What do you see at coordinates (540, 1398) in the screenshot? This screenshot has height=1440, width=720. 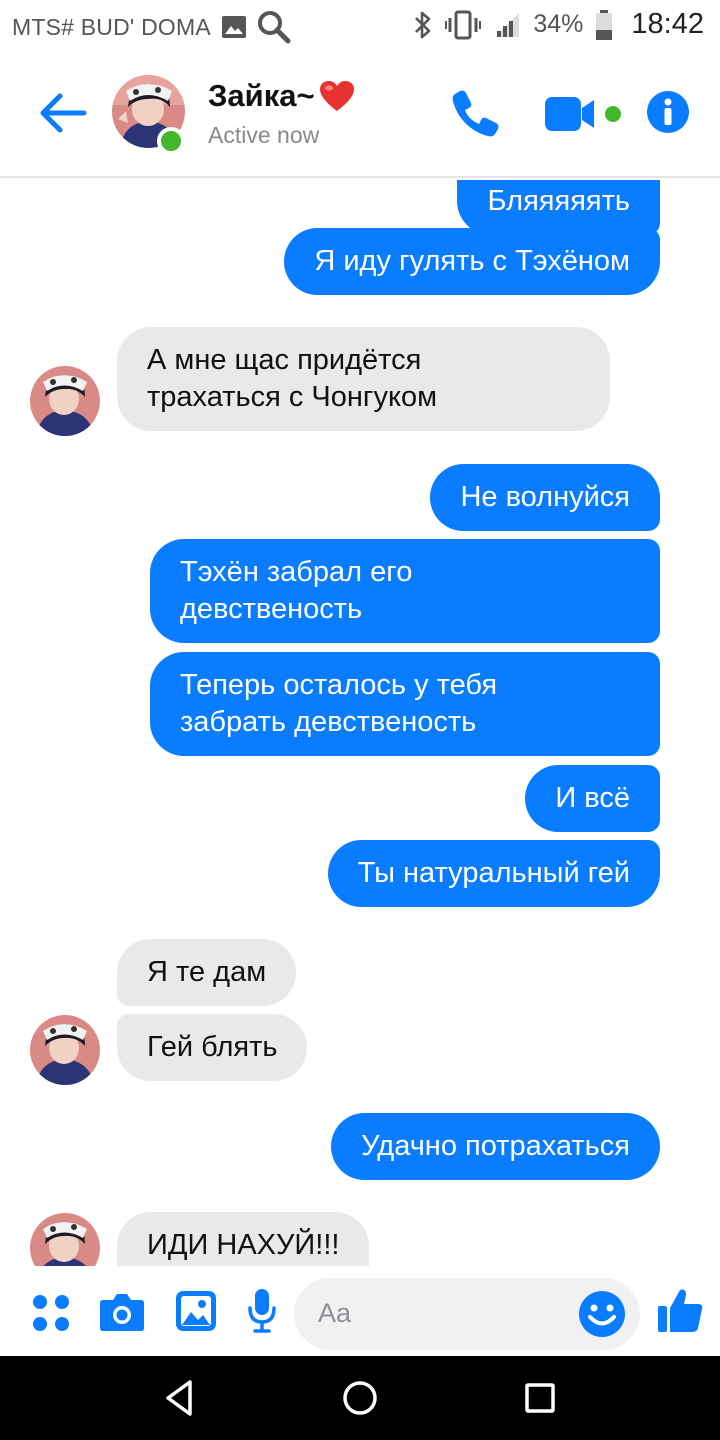 I see `recents-square-icon` at bounding box center [540, 1398].